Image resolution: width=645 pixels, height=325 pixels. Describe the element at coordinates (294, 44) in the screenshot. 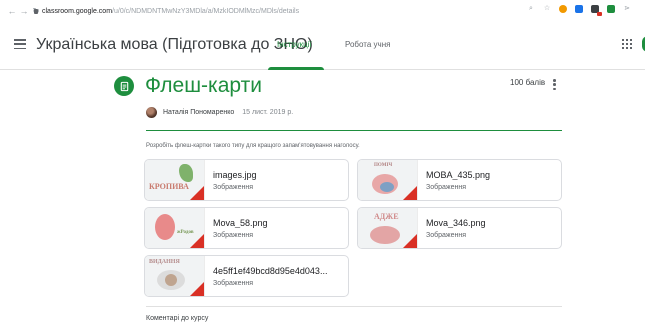

I see `tab-instructions: Інструкції` at that location.